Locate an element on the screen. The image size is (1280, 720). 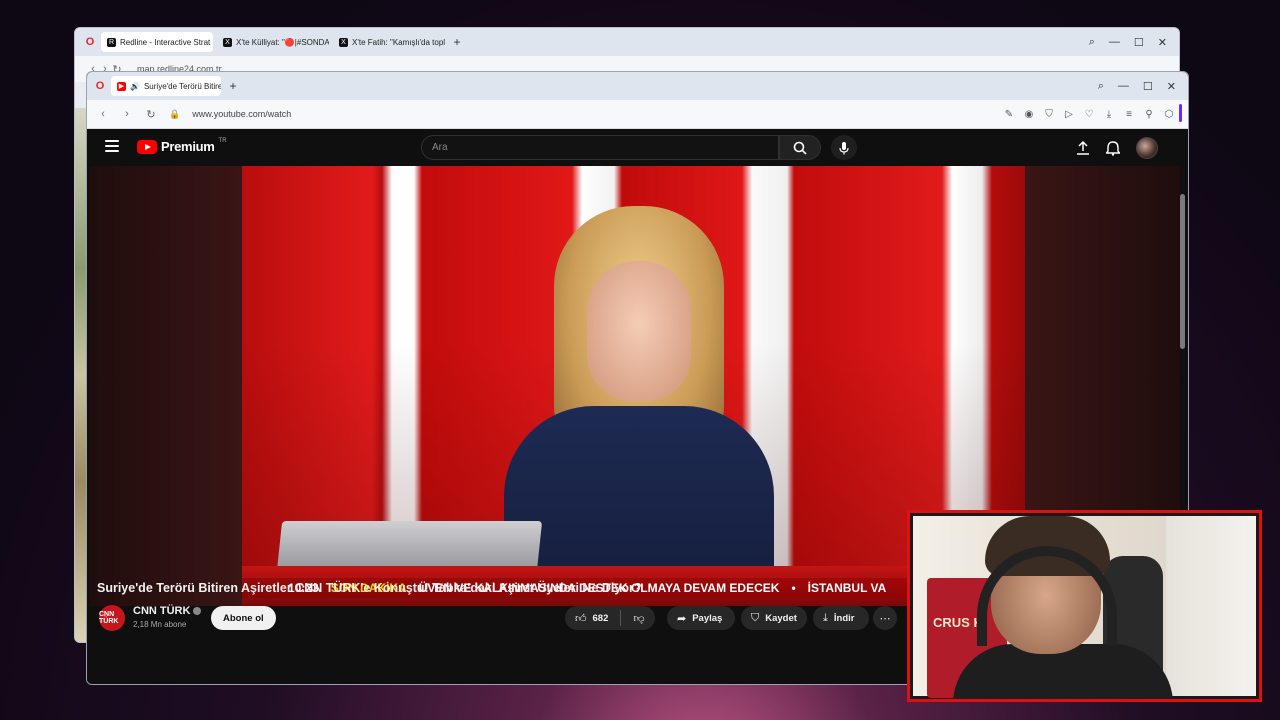
tab-youtube: ▶ 🔊 Suriye'de Terörü Bitire is located at coordinates (166, 86).